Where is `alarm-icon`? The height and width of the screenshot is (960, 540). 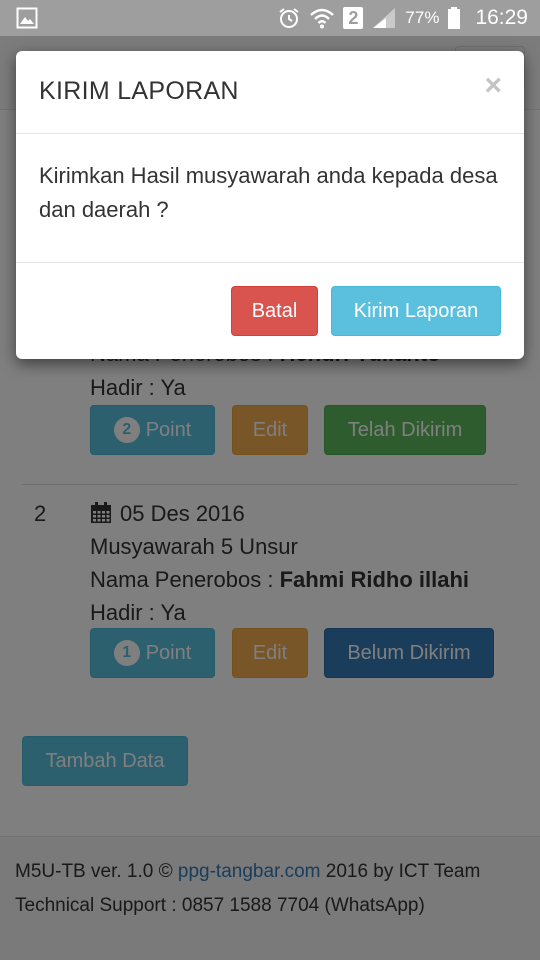 alarm-icon is located at coordinates (289, 18).